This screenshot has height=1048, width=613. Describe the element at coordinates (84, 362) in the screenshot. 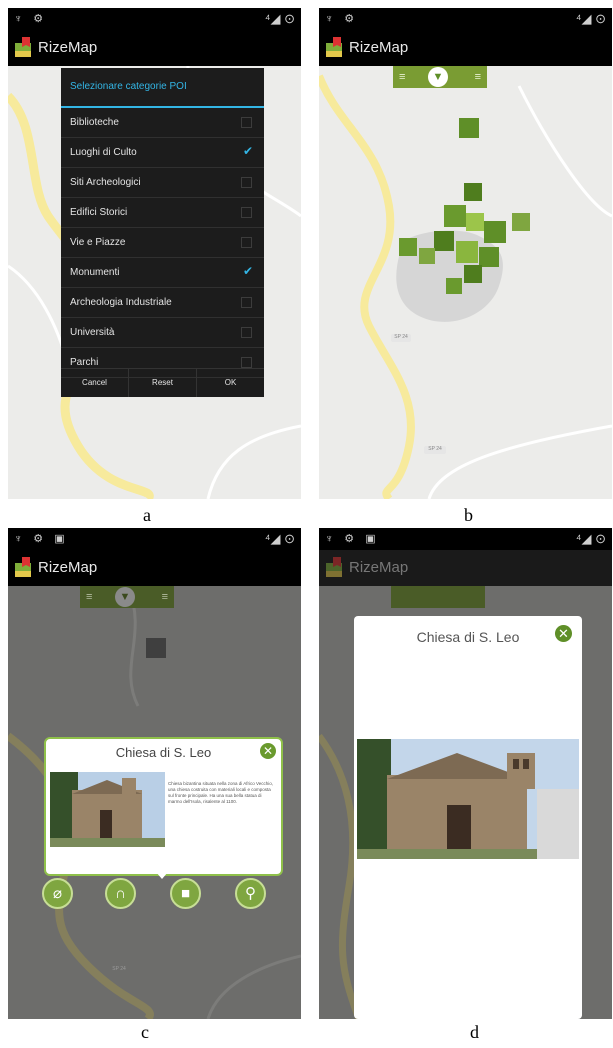

I see `category-label: Parchi` at that location.